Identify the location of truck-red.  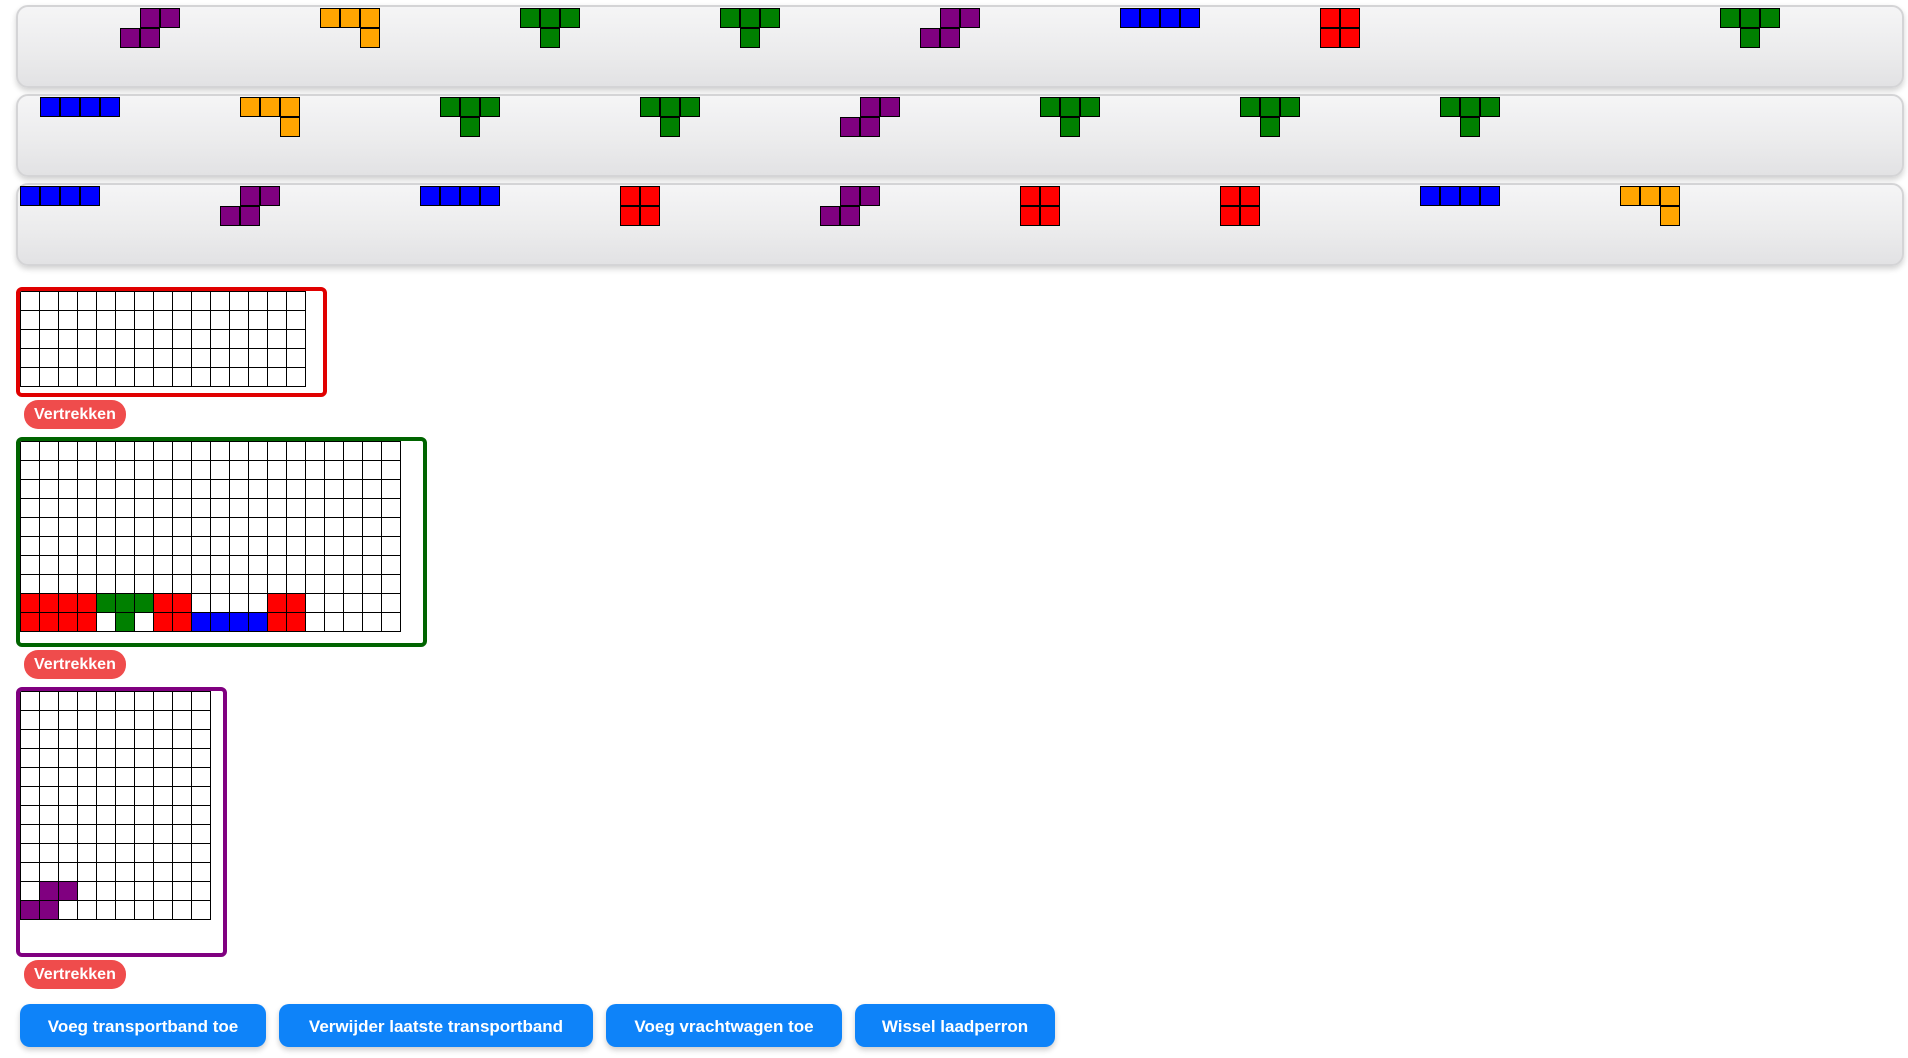
(171, 342).